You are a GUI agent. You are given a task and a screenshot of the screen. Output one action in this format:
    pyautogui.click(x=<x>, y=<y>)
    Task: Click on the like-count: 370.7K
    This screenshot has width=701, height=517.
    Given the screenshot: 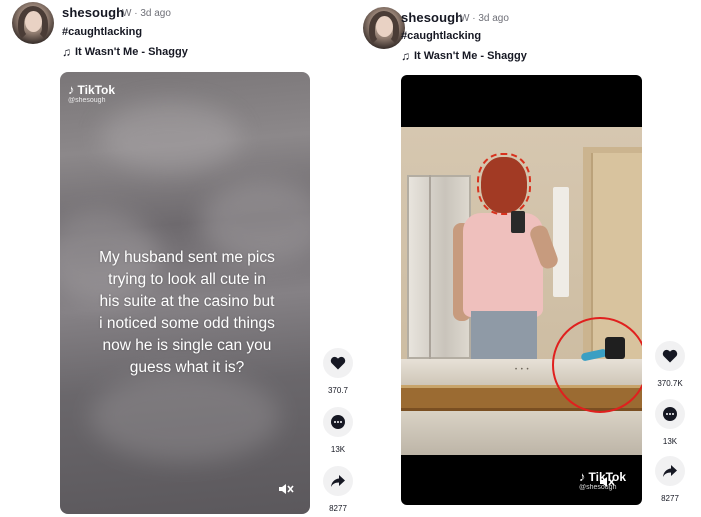 What is the action you would take?
    pyautogui.click(x=670, y=383)
    